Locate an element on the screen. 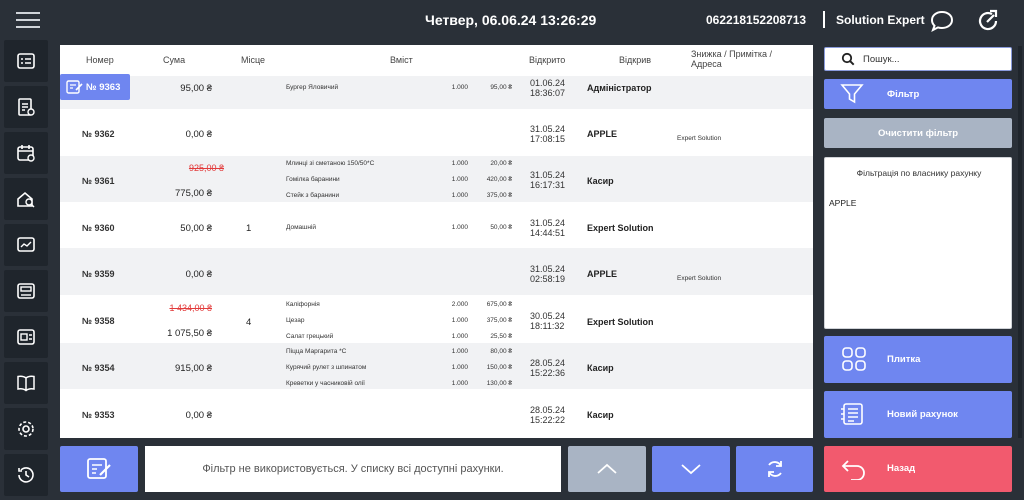 The image size is (1024, 500). sidebar-item-receipts is located at coordinates (26, 107).